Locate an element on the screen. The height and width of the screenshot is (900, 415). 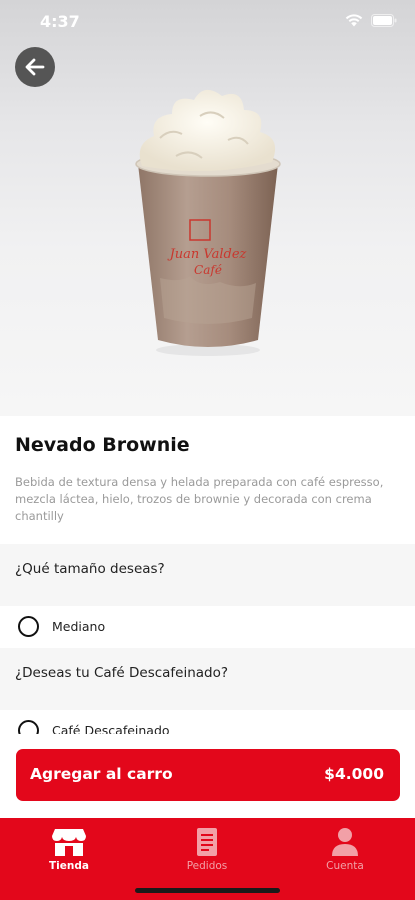
cup-brand-text: Juan Valdez is located at coordinates (207, 254).